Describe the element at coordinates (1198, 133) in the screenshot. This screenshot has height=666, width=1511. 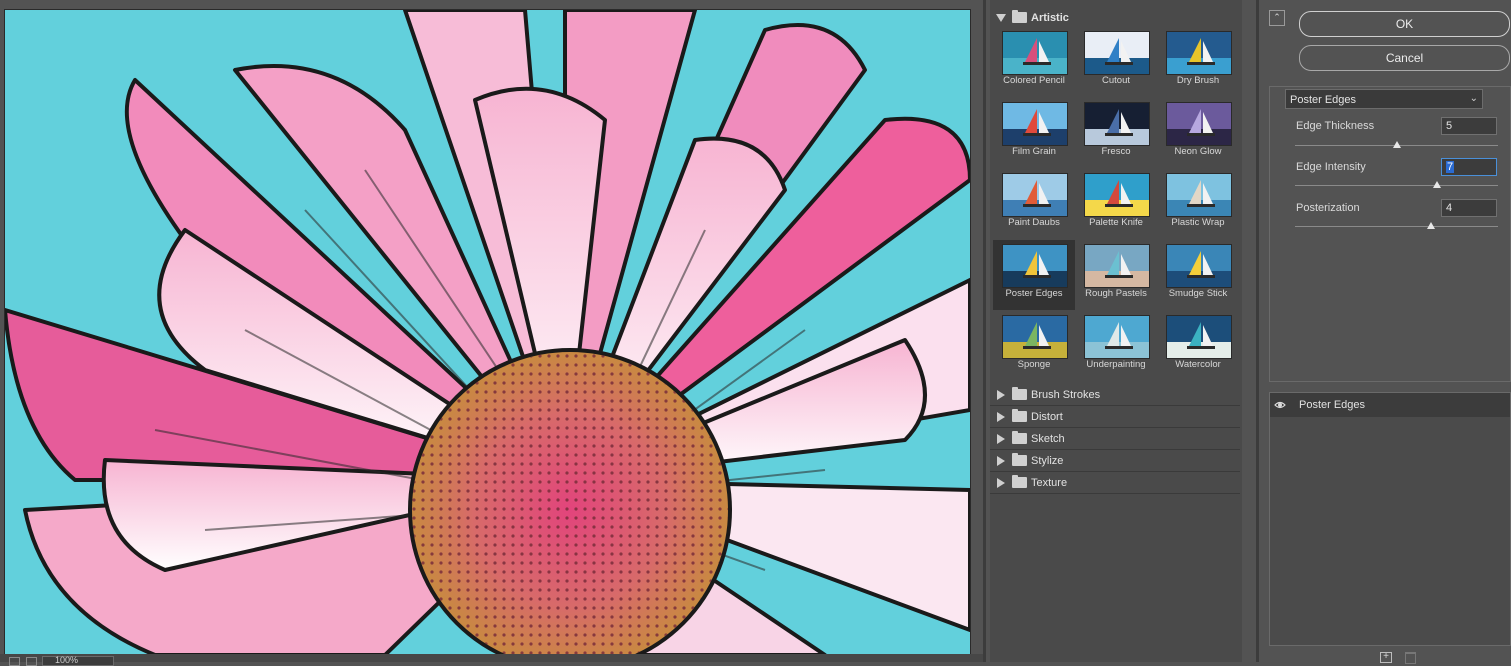
I see `filter-thumbnail-neon-glow: Neon Glow` at that location.